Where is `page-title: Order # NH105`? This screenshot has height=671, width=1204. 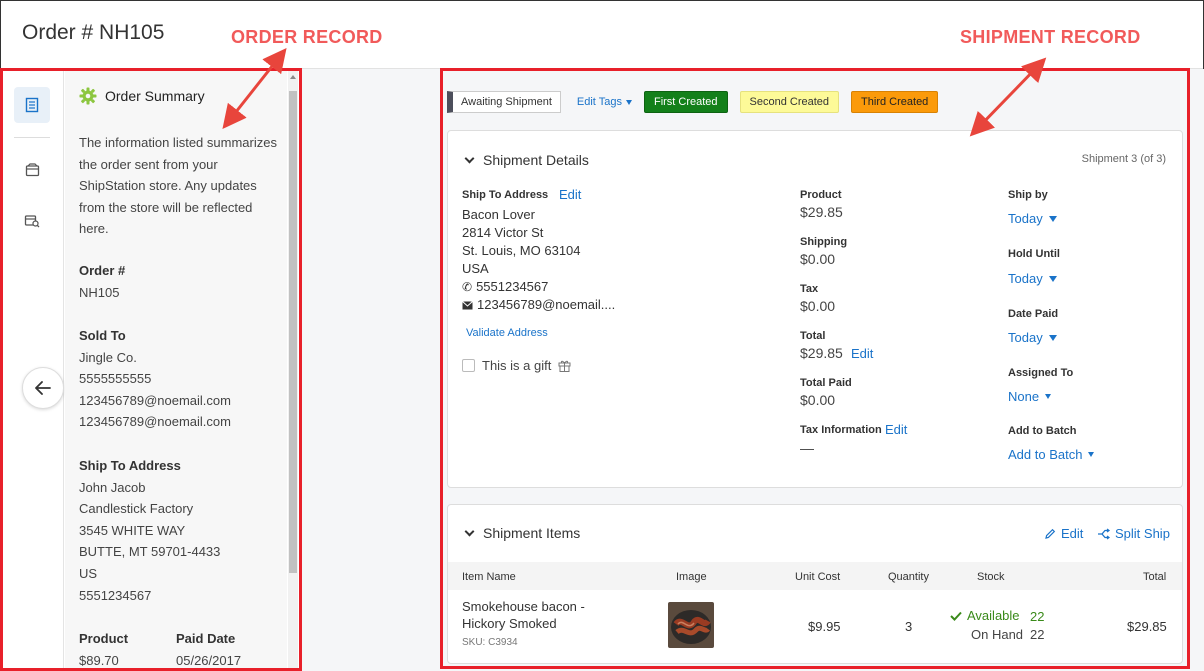
page-title: Order # NH105 is located at coordinates (93, 32).